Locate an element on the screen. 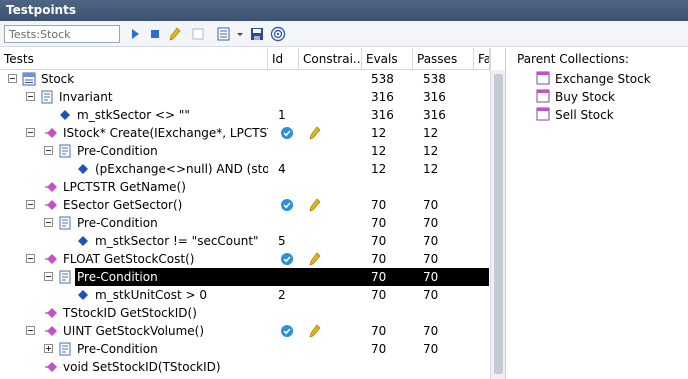  collection-item: Sell Stock is located at coordinates (611, 115).